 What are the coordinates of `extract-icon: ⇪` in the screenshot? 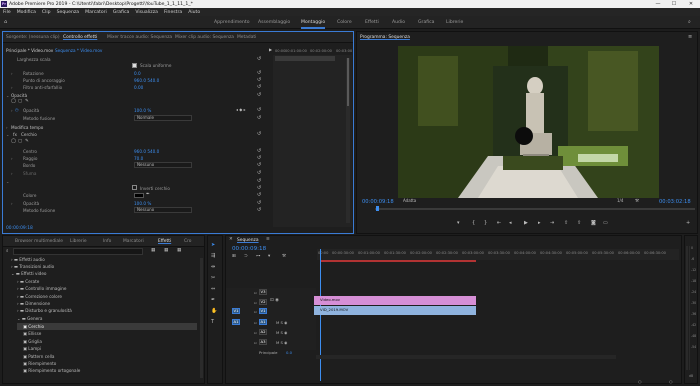 It's located at (579, 223).